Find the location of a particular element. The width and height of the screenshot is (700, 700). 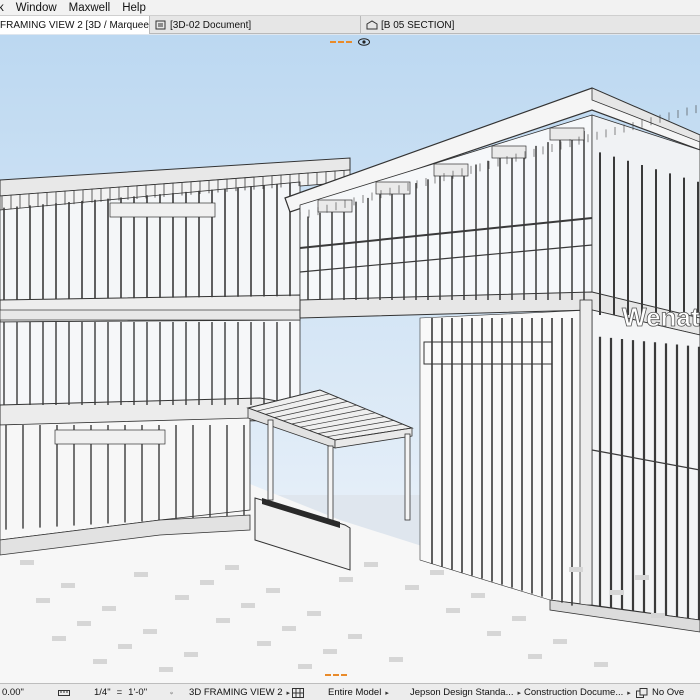

document-selector: Construction Docume... ▸ is located at coordinates (575, 692).